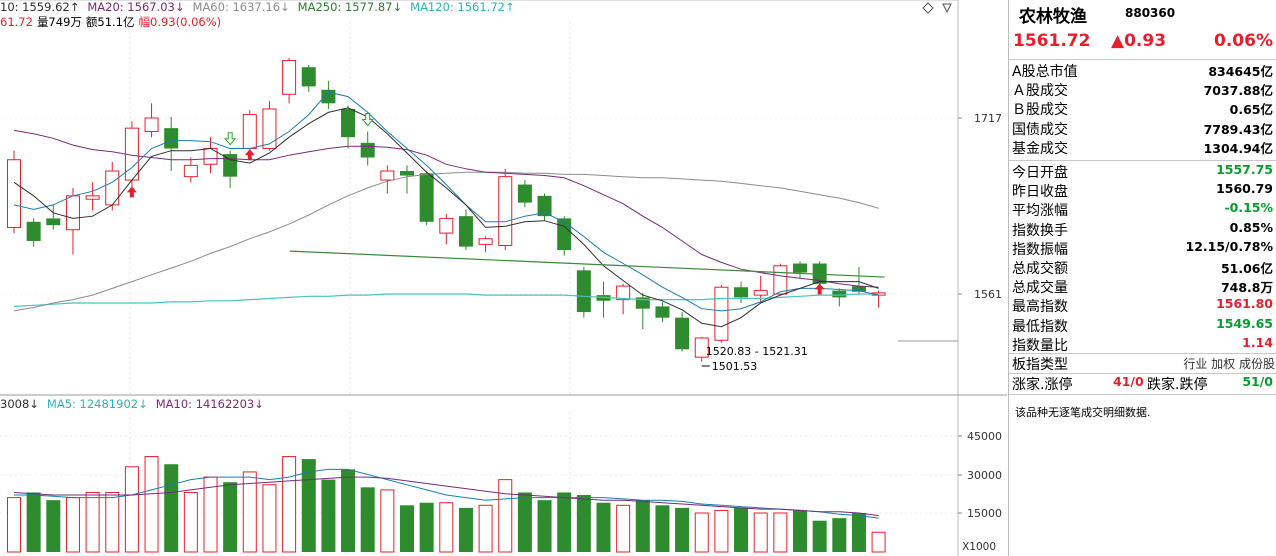  Describe the element at coordinates (180, 22) in the screenshot. I see `info-amplitude: 幅0.93(0.06%)` at that location.